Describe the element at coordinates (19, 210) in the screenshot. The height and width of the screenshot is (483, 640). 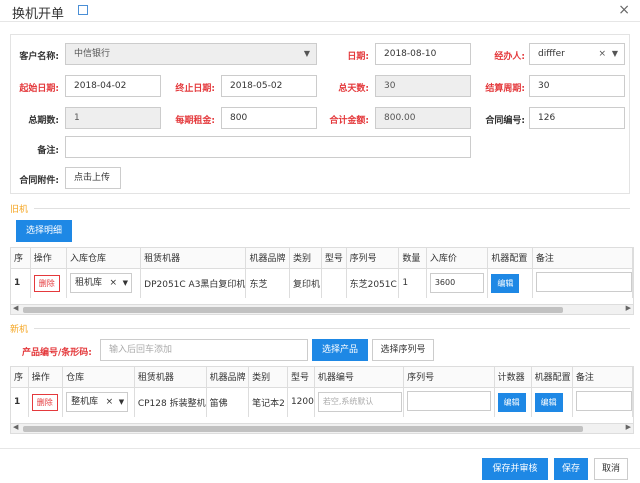
I see `old-section-title: 旧机` at that location.